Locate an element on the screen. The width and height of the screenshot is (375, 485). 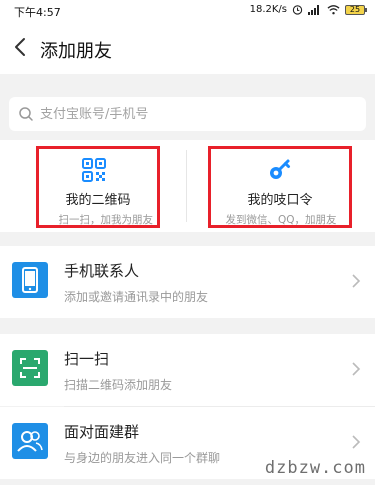
list-item-title: 扫一扫 is located at coordinates (87, 359).